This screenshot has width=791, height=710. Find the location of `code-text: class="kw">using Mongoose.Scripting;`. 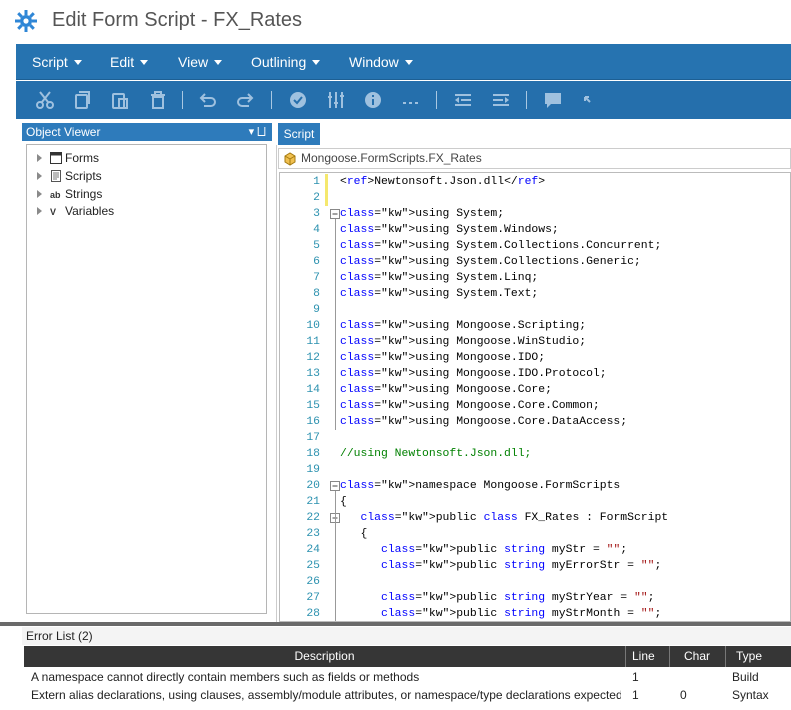

code-text: class="kw">using Mongoose.Scripting; is located at coordinates (463, 326).